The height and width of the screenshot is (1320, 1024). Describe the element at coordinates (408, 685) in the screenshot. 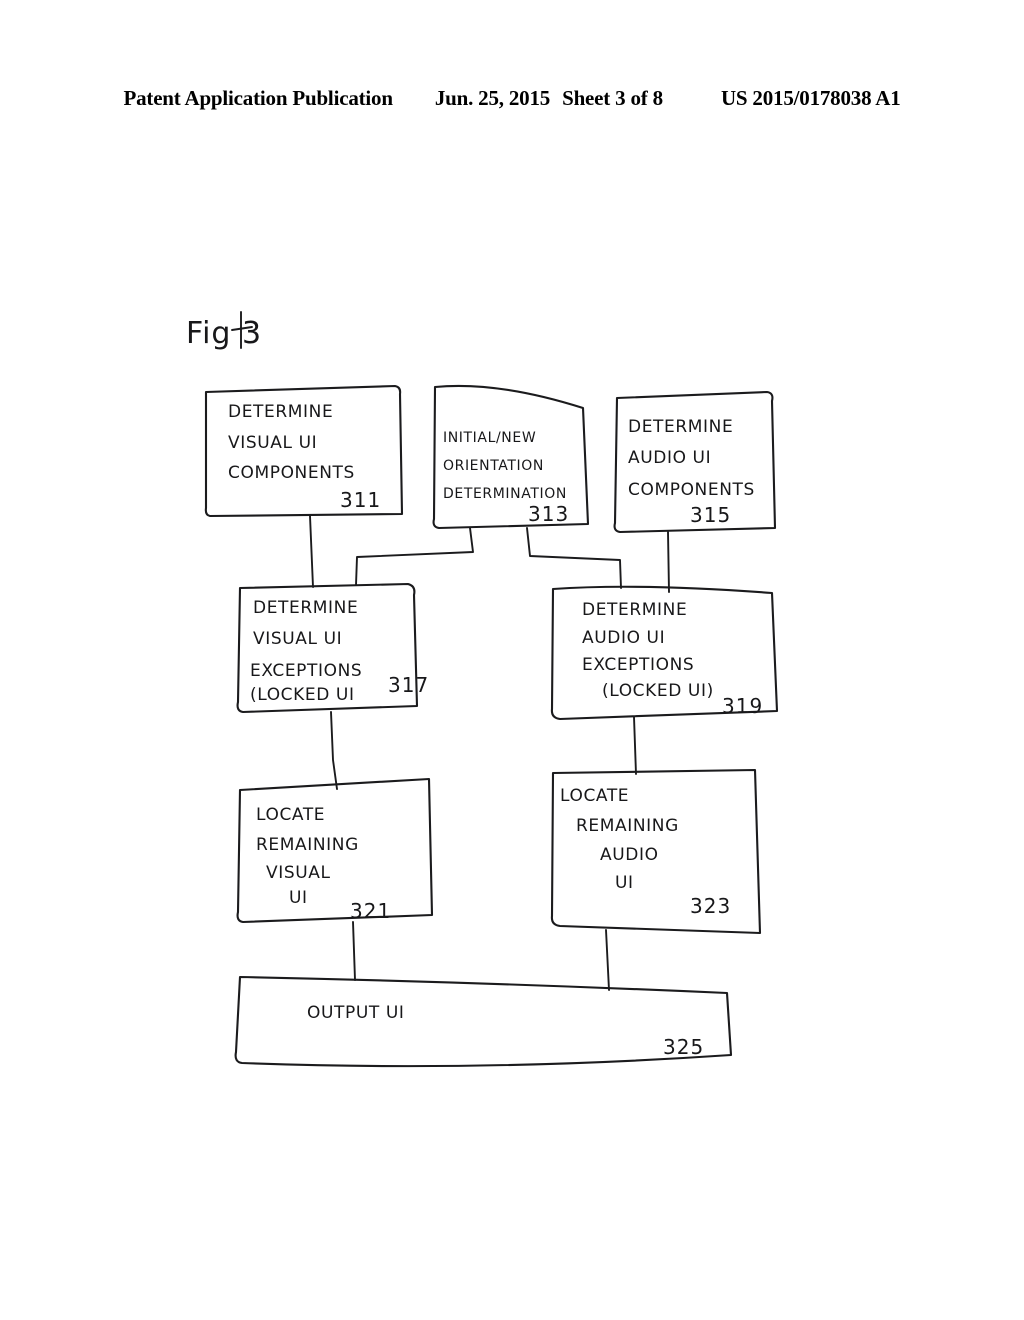

I see `node-317-ref: 317` at that location.